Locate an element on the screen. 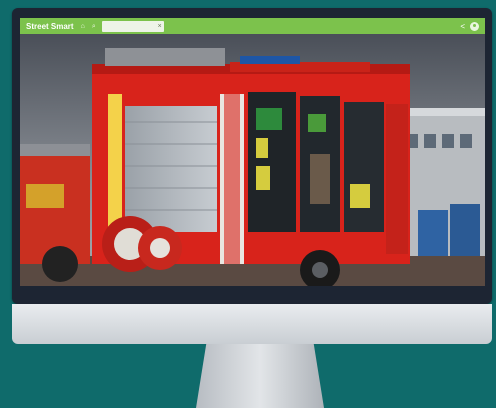  home-icon: ⌂ is located at coordinates (83, 26).